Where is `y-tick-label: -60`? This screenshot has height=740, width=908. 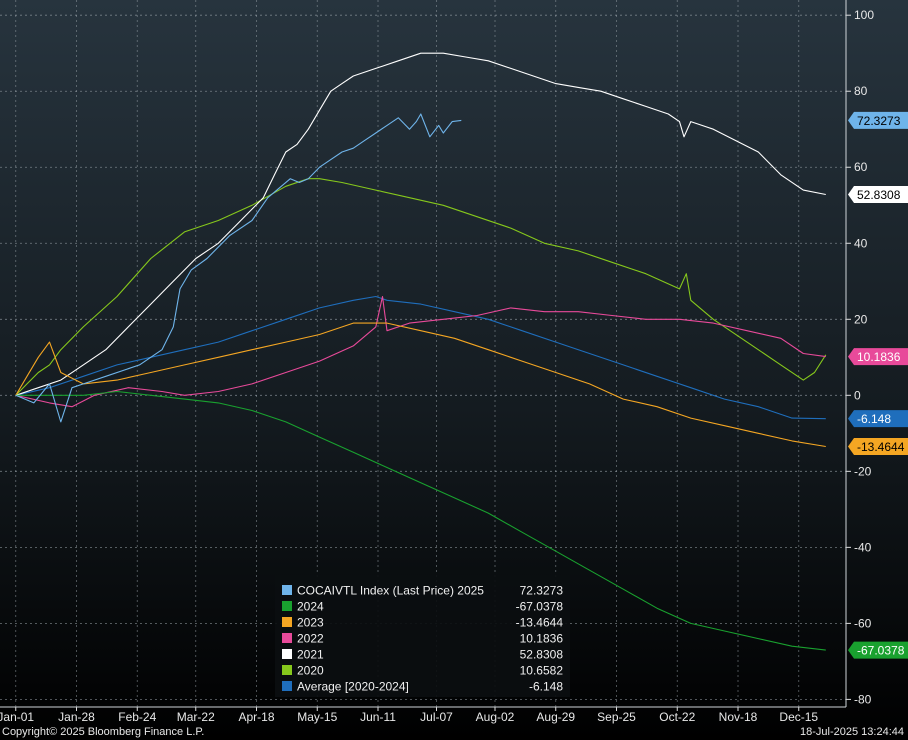
y-tick-label: -60 is located at coordinates (863, 623).